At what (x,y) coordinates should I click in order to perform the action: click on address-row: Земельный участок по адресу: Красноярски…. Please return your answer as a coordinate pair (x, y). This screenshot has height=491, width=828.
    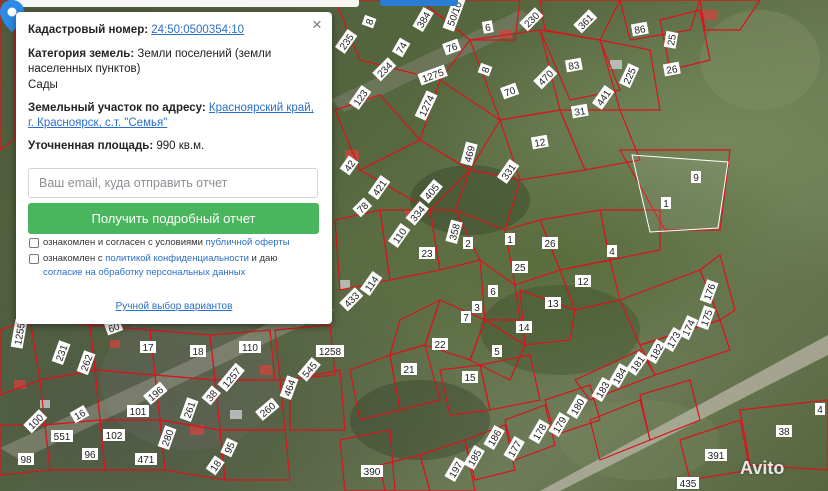
    Looking at the image, I should click on (172, 116).